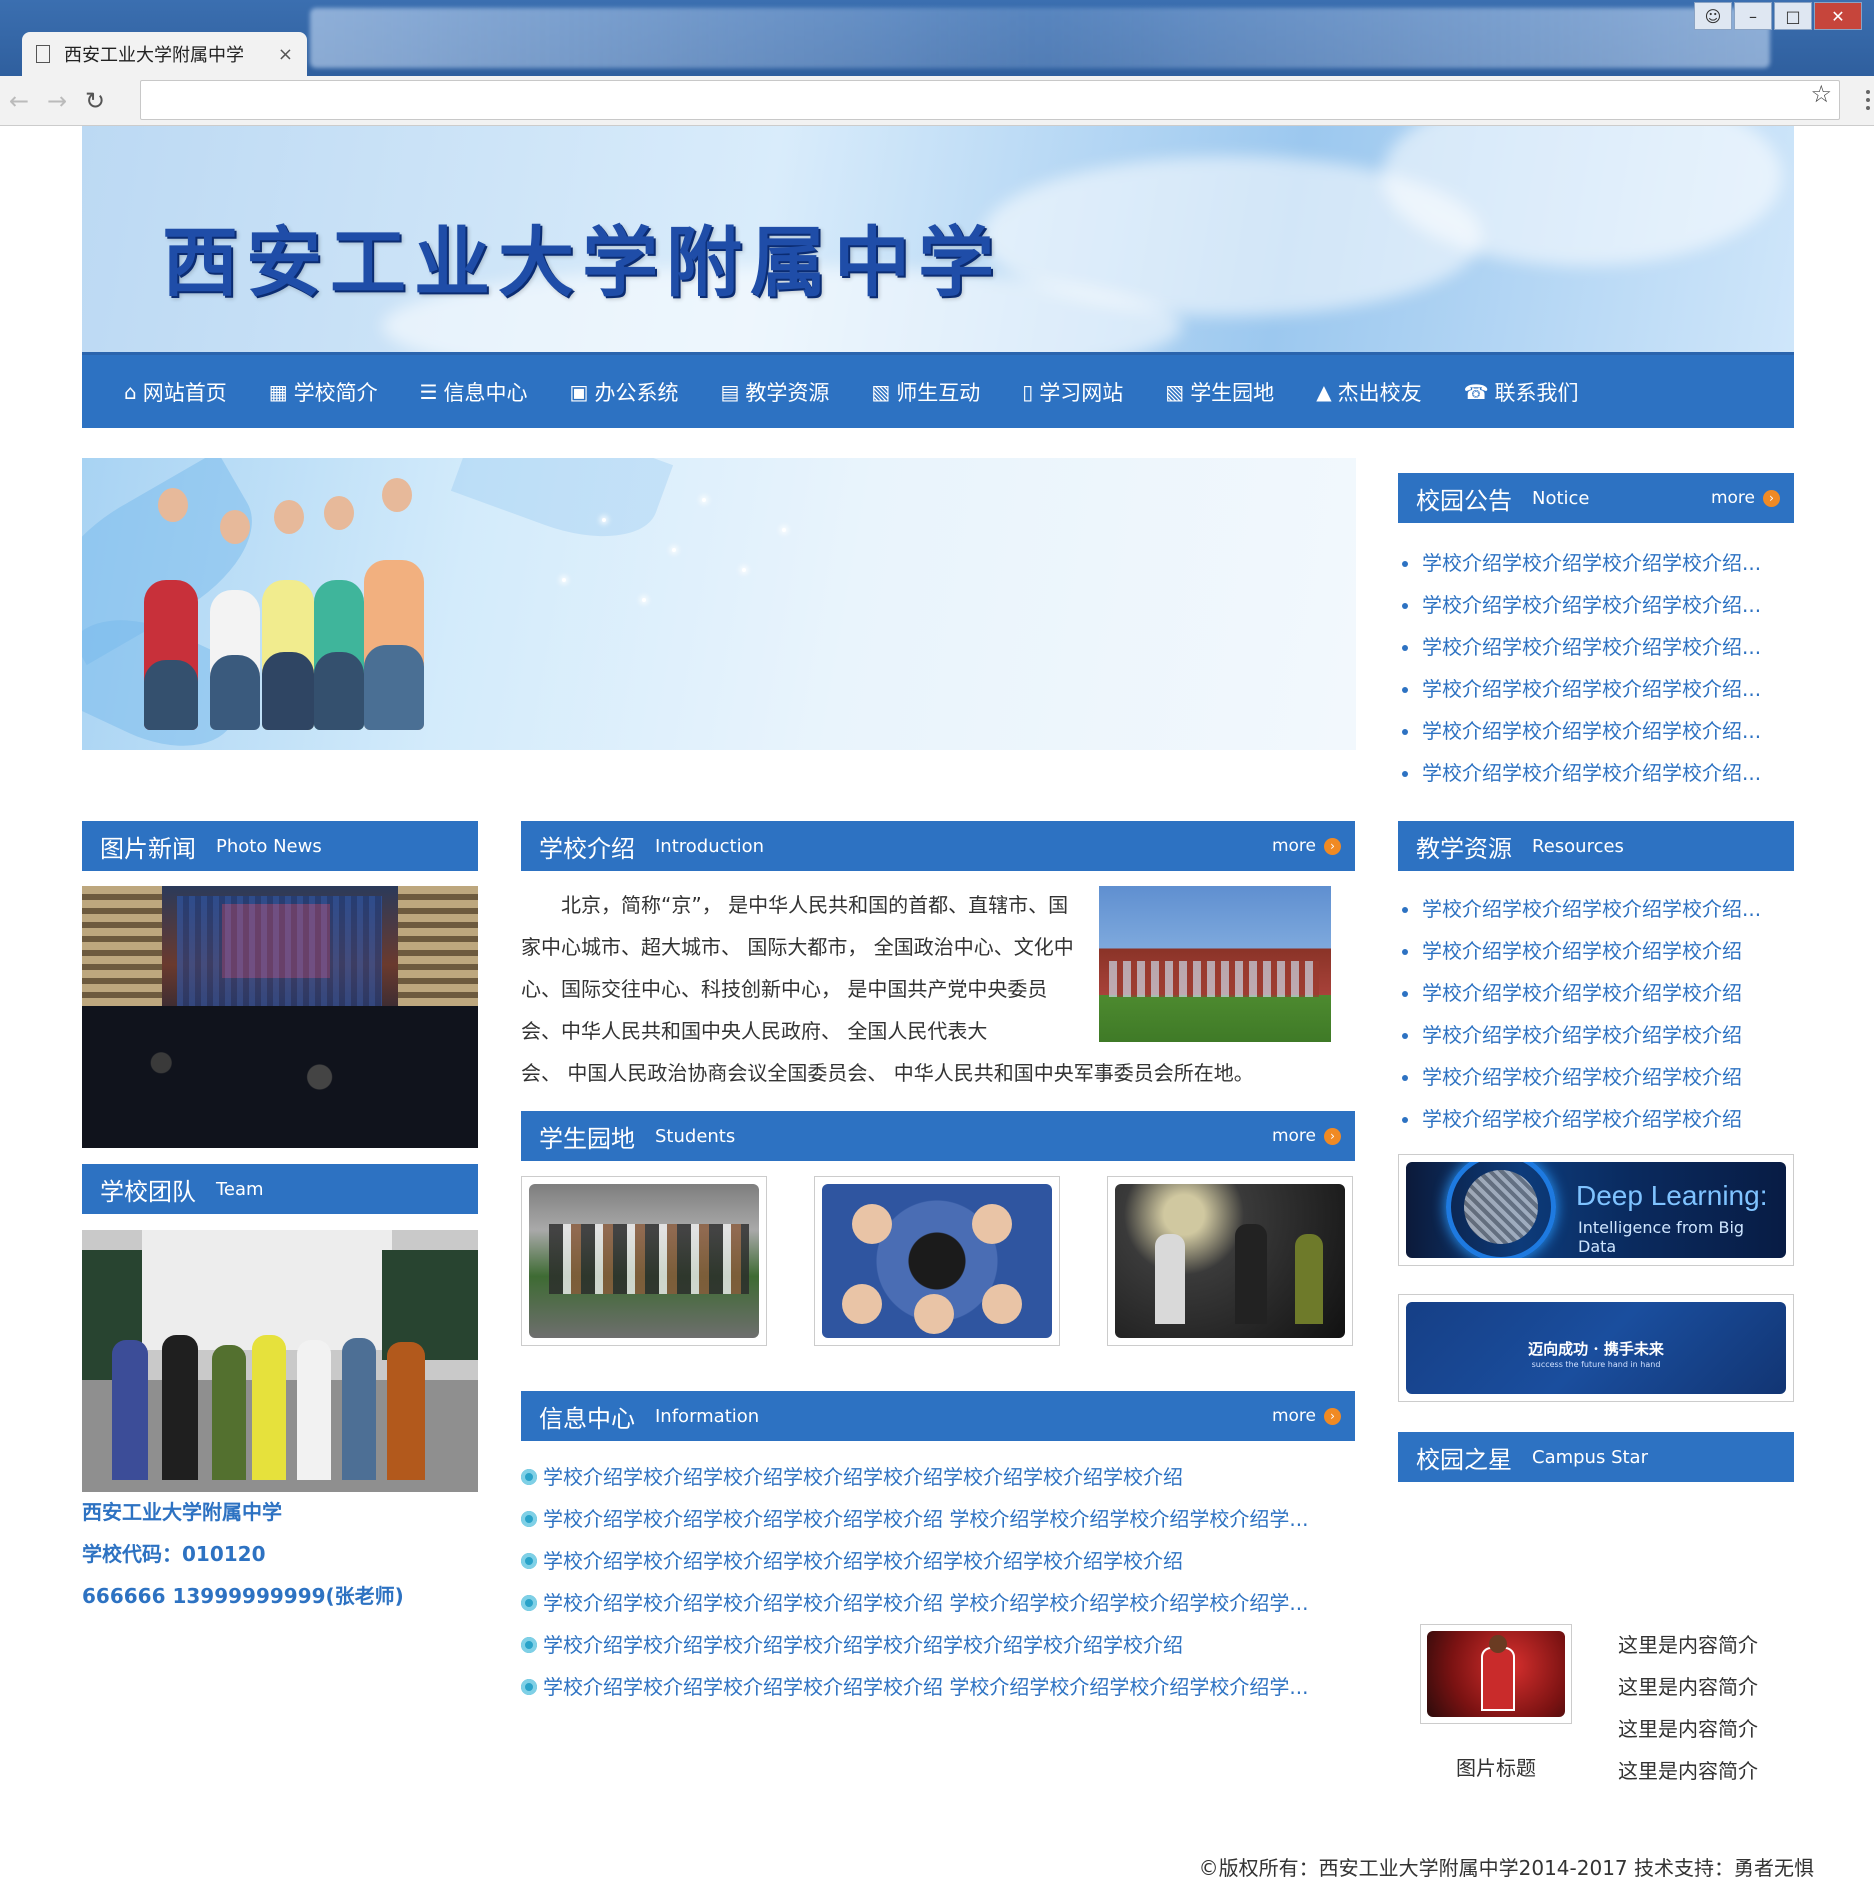 The width and height of the screenshot is (1874, 1881). I want to click on nav-item-label: 学习网站, so click(1081, 392).